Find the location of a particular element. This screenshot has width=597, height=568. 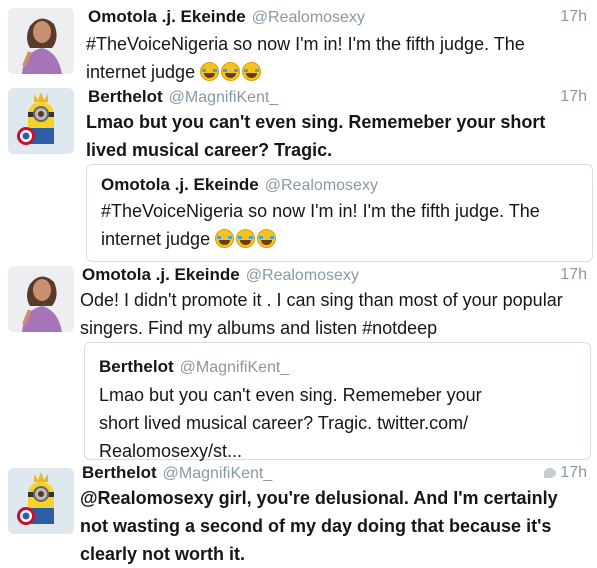

quoted-author-handle: @Realomosexy is located at coordinates (321, 185).